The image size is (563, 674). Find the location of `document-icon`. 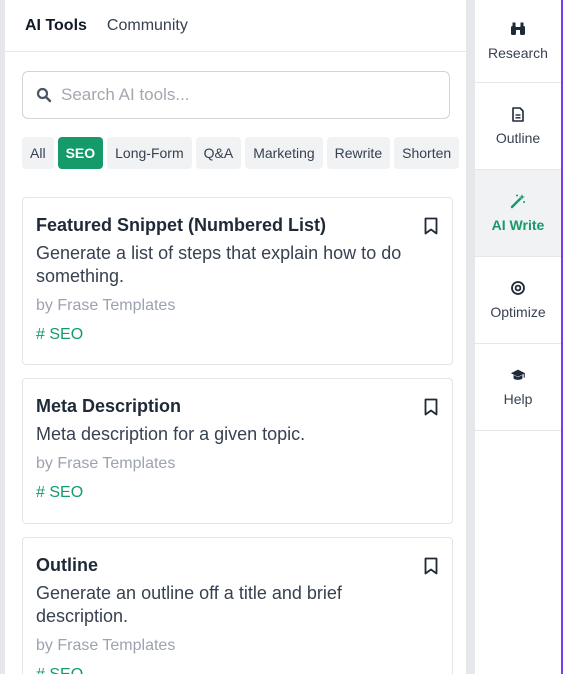

document-icon is located at coordinates (518, 114).